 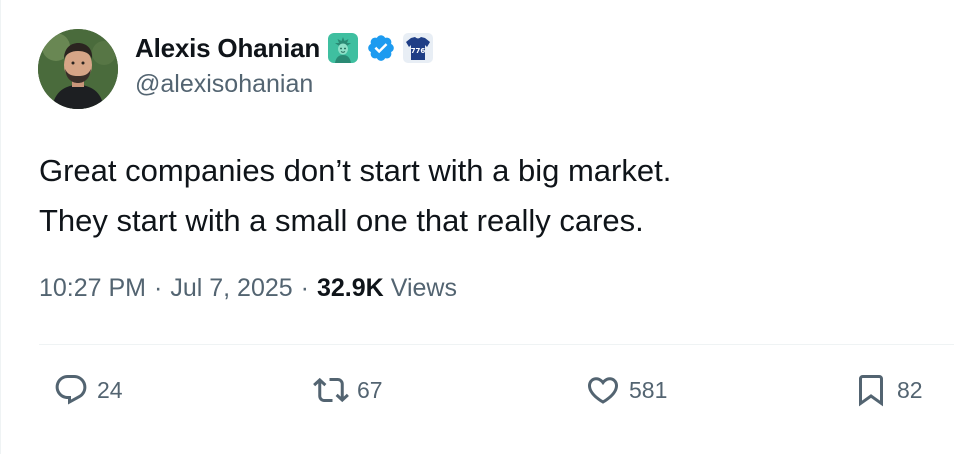 What do you see at coordinates (648, 389) in the screenshot?
I see `like-count: 581` at bounding box center [648, 389].